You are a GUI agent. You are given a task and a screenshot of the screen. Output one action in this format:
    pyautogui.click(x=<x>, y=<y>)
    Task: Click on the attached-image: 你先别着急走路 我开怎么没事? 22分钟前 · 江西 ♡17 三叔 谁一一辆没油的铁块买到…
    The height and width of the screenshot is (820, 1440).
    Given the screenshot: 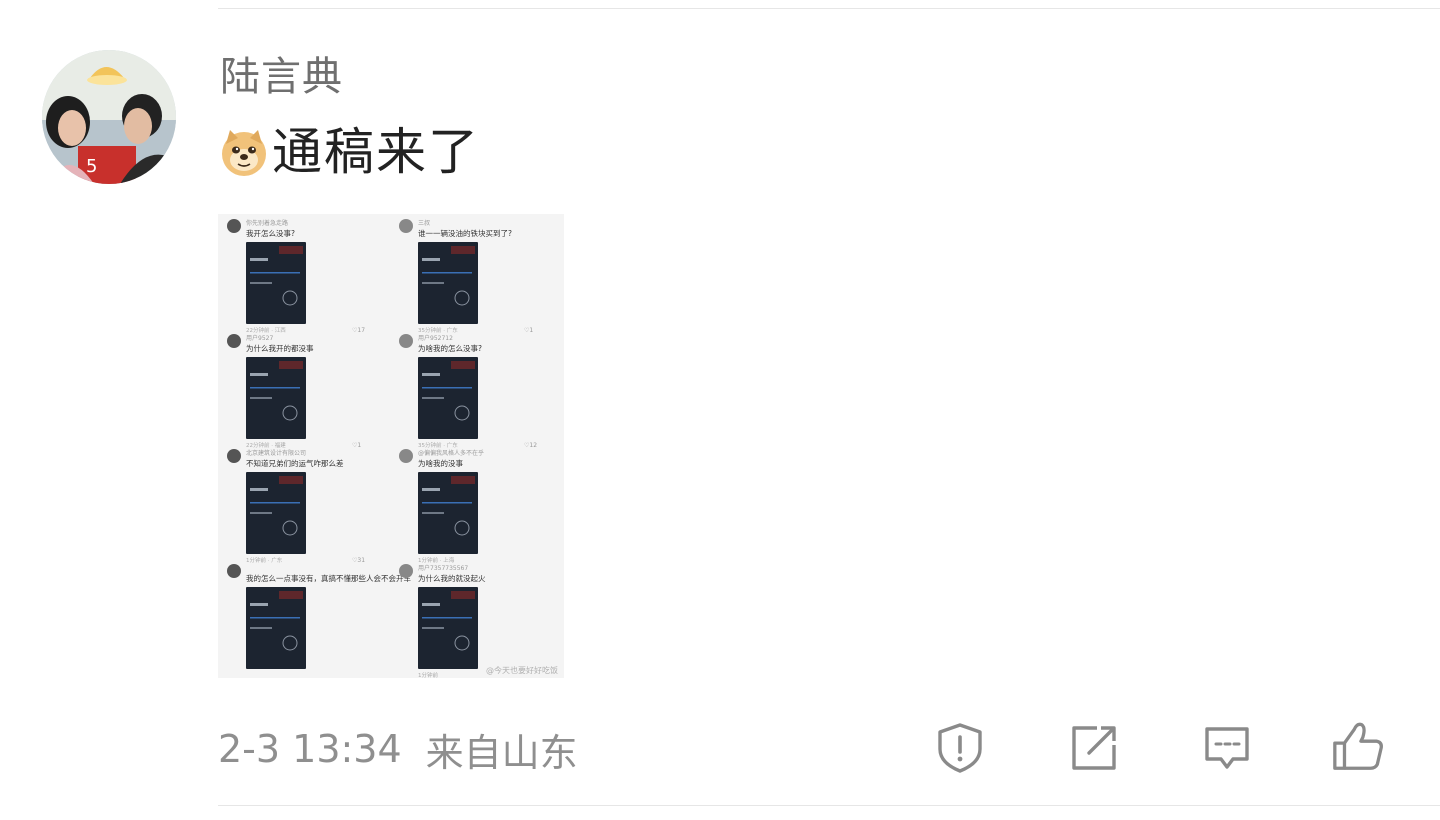 What is the action you would take?
    pyautogui.click(x=391, y=446)
    